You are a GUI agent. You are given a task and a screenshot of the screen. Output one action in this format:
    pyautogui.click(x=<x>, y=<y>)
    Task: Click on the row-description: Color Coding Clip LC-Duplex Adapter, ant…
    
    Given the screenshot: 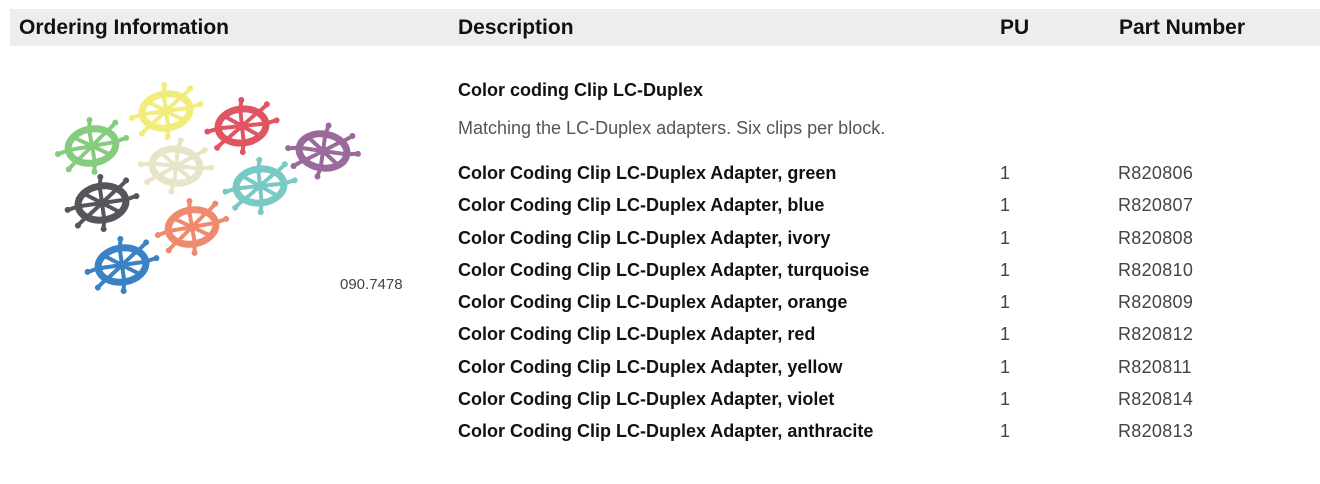 What is the action you would take?
    pyautogui.click(x=666, y=431)
    